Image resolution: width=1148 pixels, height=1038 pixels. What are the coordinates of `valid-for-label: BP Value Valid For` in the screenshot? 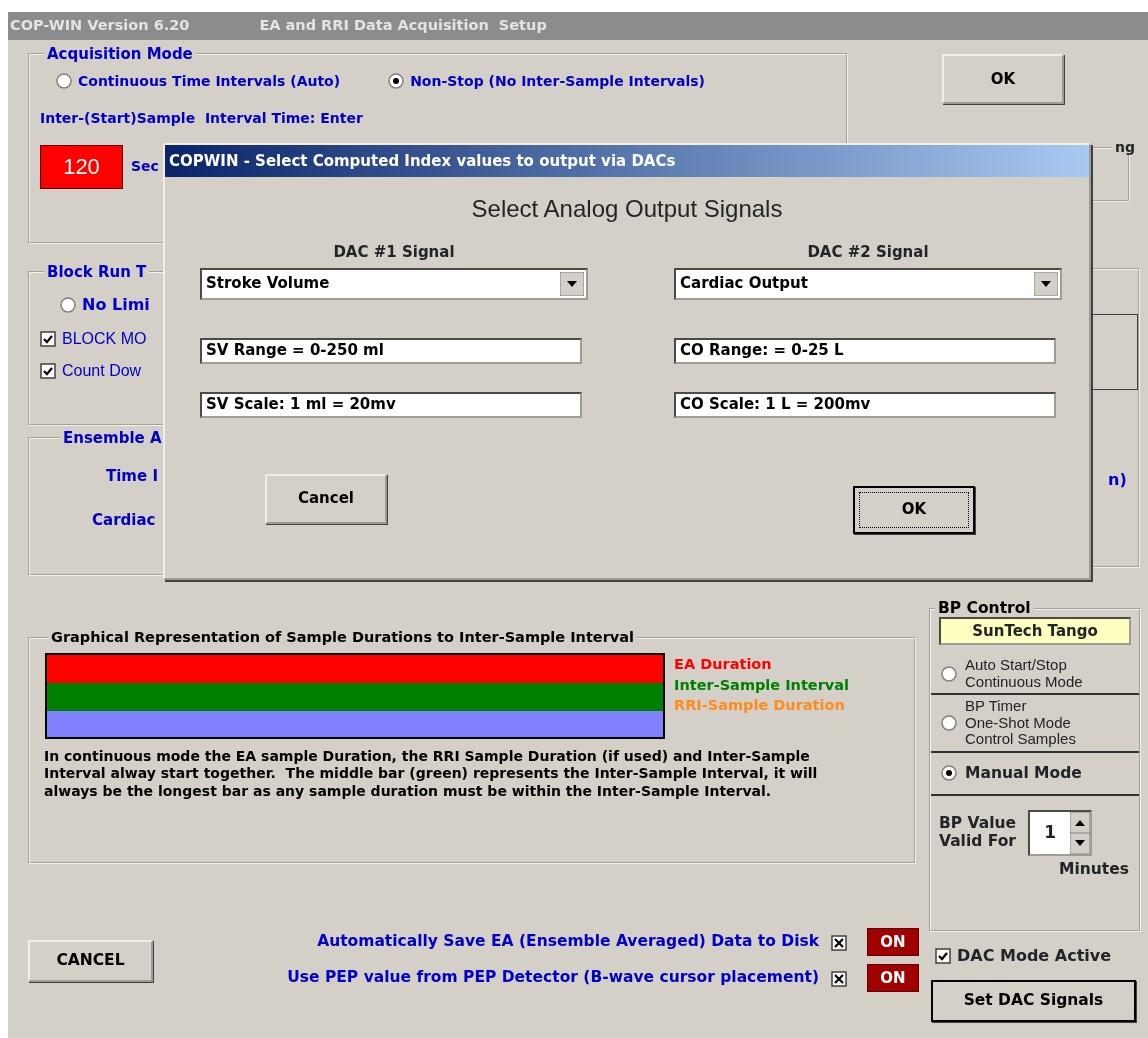 It's located at (978, 832).